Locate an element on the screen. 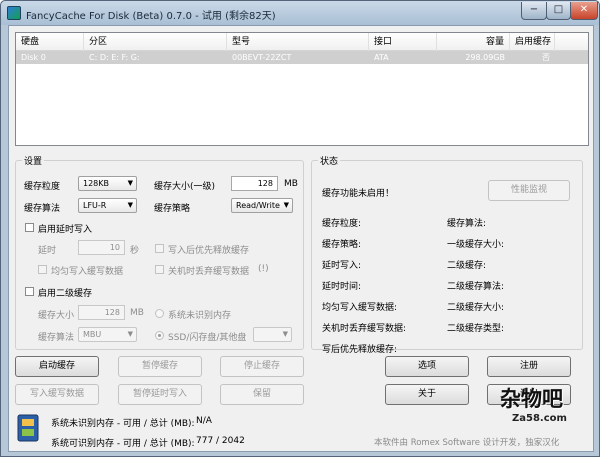 This screenshot has width=600, height=457. status-label: 缓存策略: is located at coordinates (342, 245).